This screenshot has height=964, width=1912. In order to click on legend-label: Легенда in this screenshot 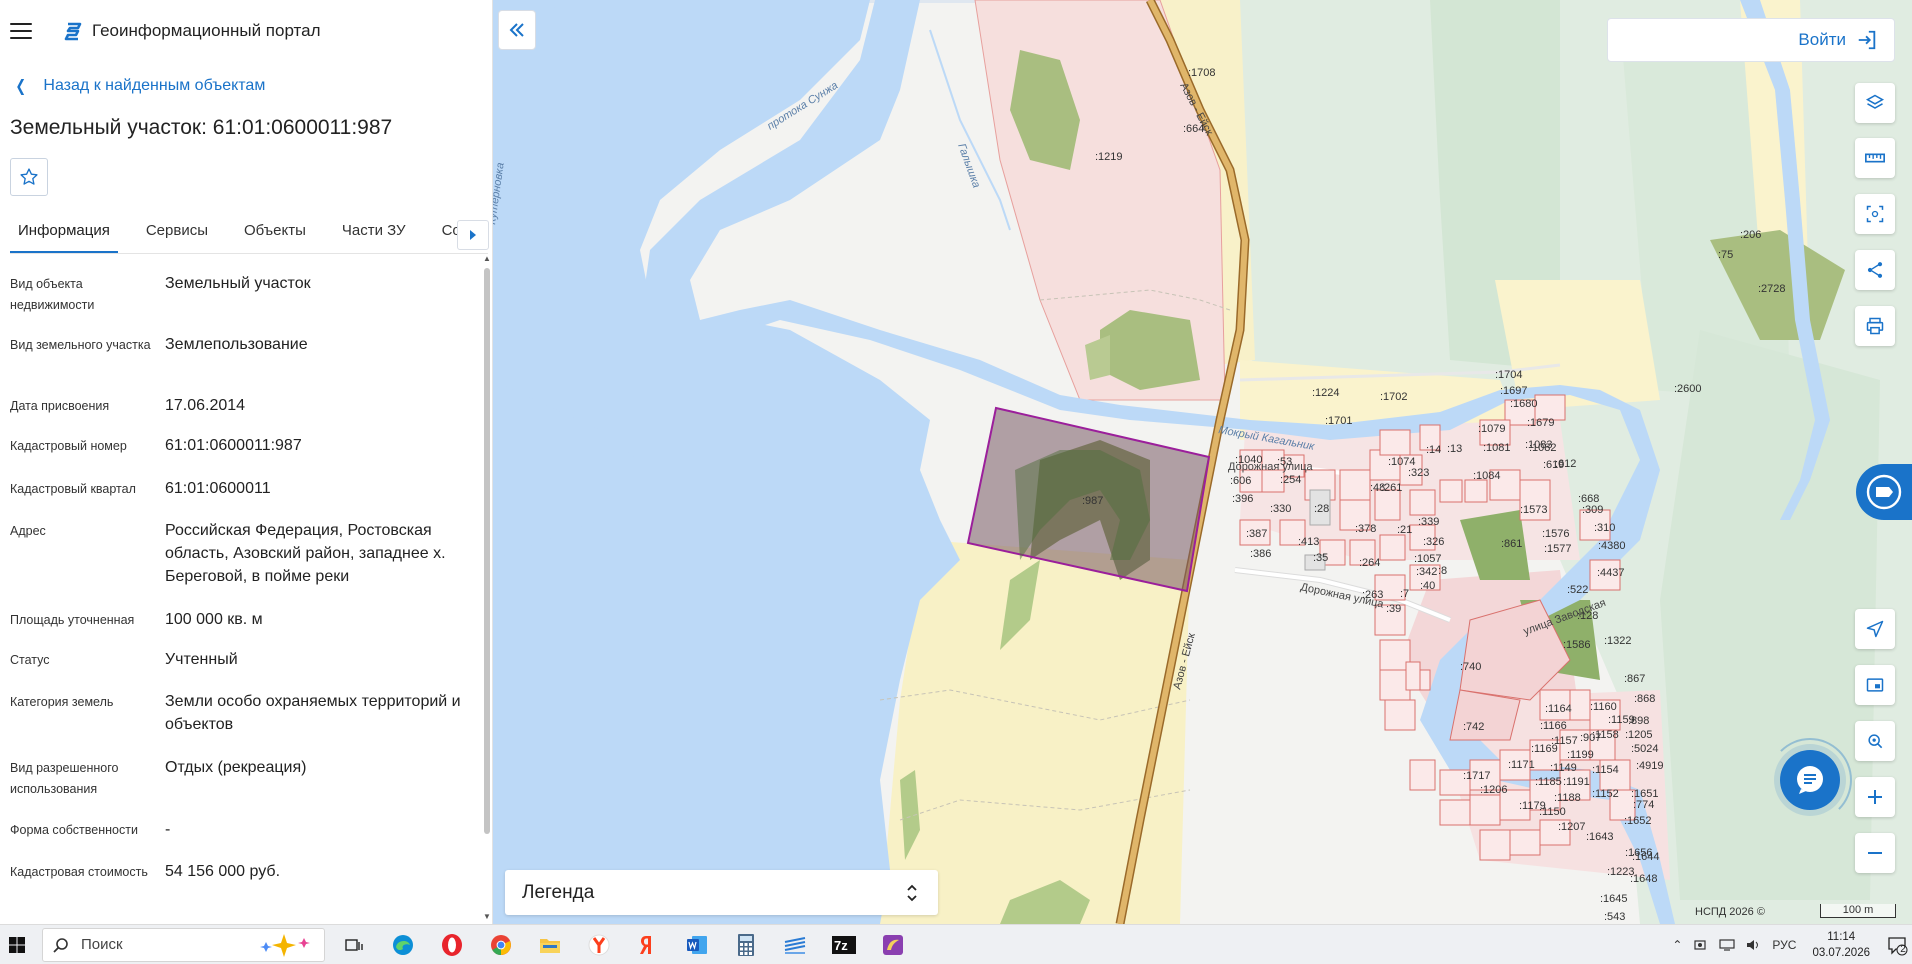, I will do `click(558, 892)`.